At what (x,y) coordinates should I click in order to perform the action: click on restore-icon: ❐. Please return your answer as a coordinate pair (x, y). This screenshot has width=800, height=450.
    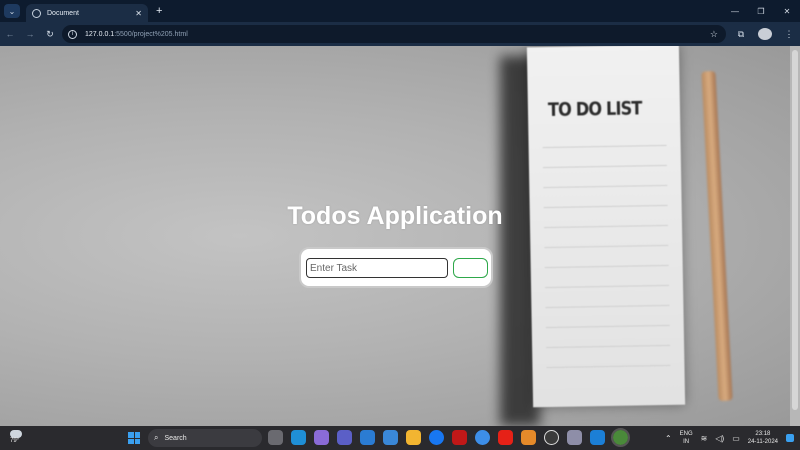
    Looking at the image, I should click on (761, 11).